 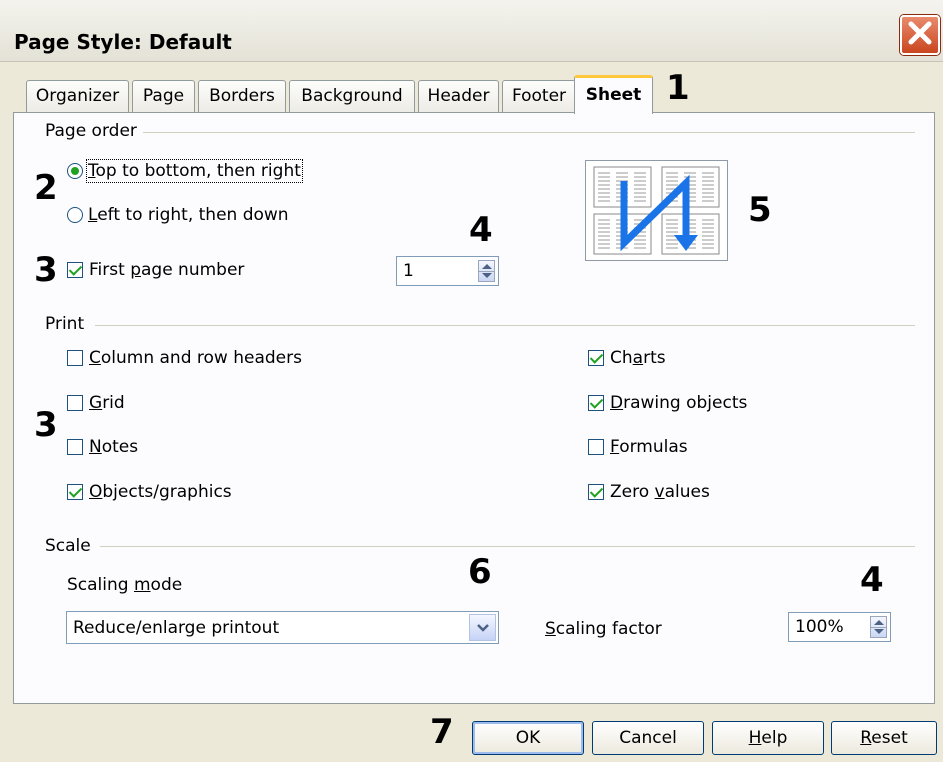 I want to click on callout-7: 7, so click(x=442, y=732).